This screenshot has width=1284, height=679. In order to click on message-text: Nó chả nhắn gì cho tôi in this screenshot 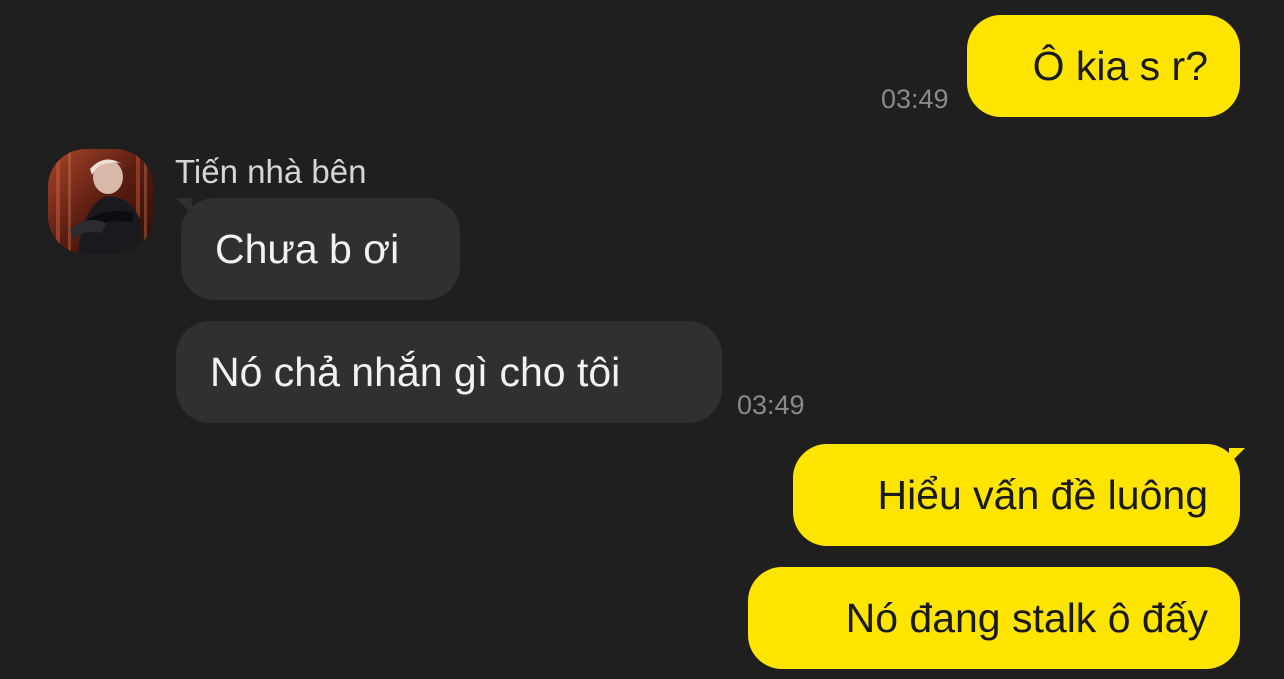, I will do `click(415, 371)`.